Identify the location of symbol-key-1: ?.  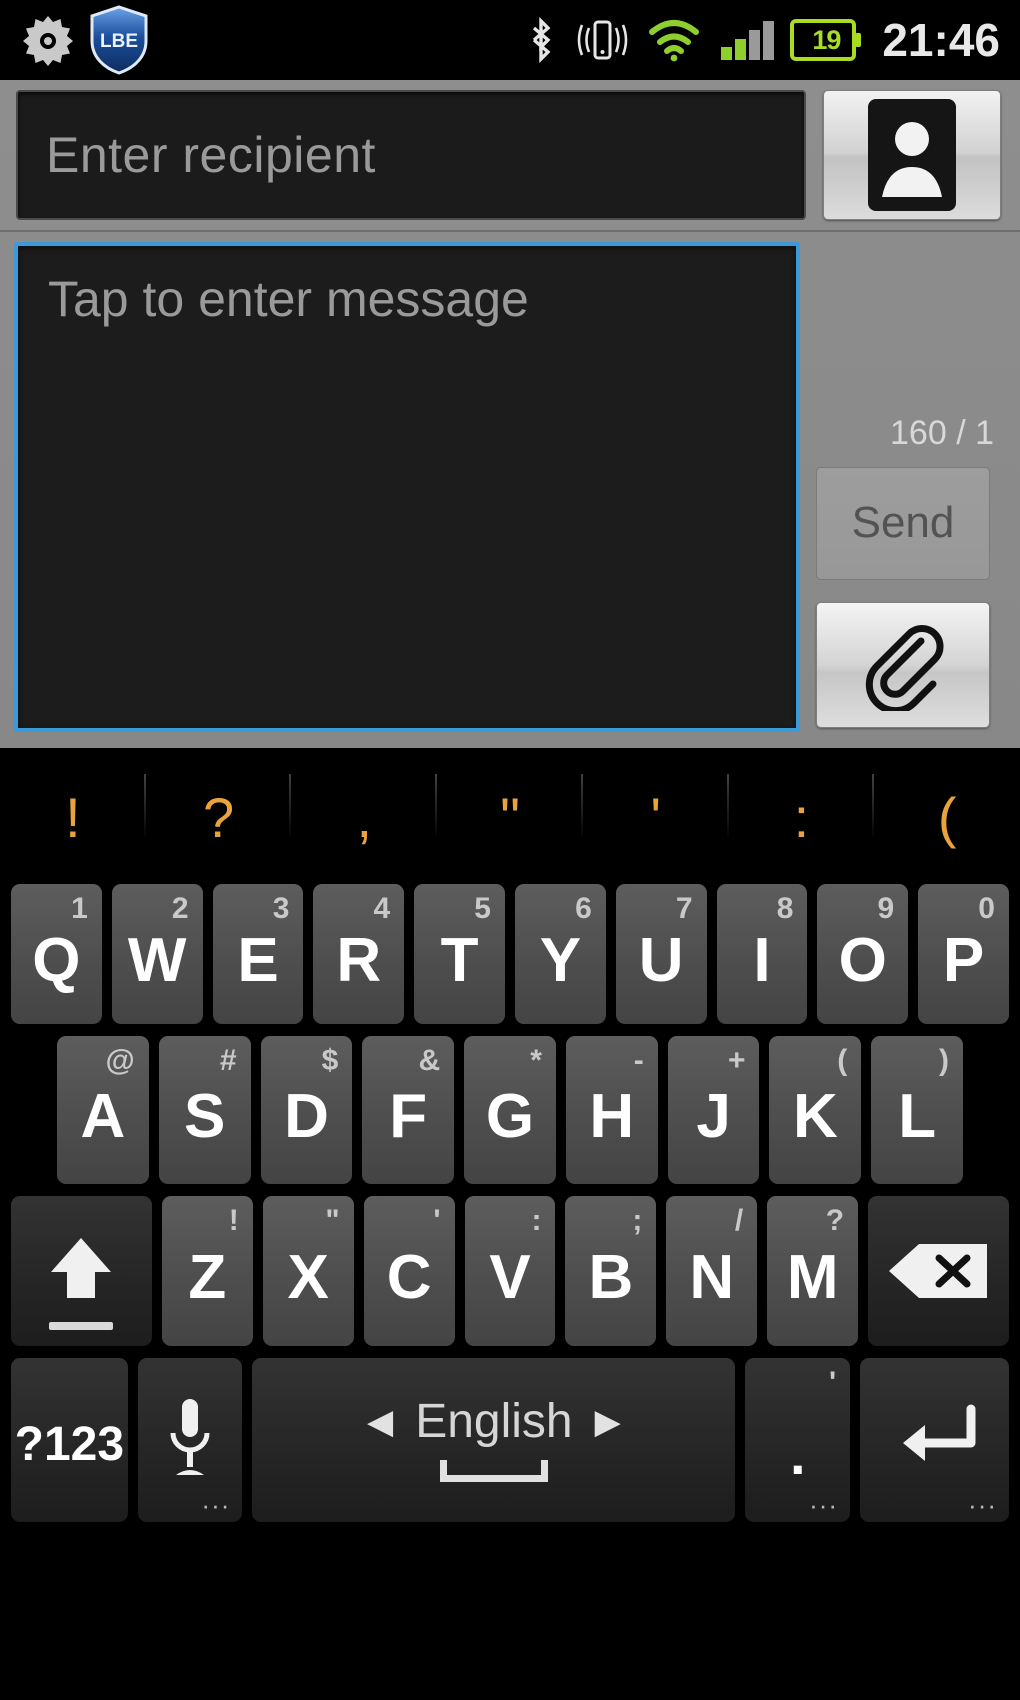
(219, 813).